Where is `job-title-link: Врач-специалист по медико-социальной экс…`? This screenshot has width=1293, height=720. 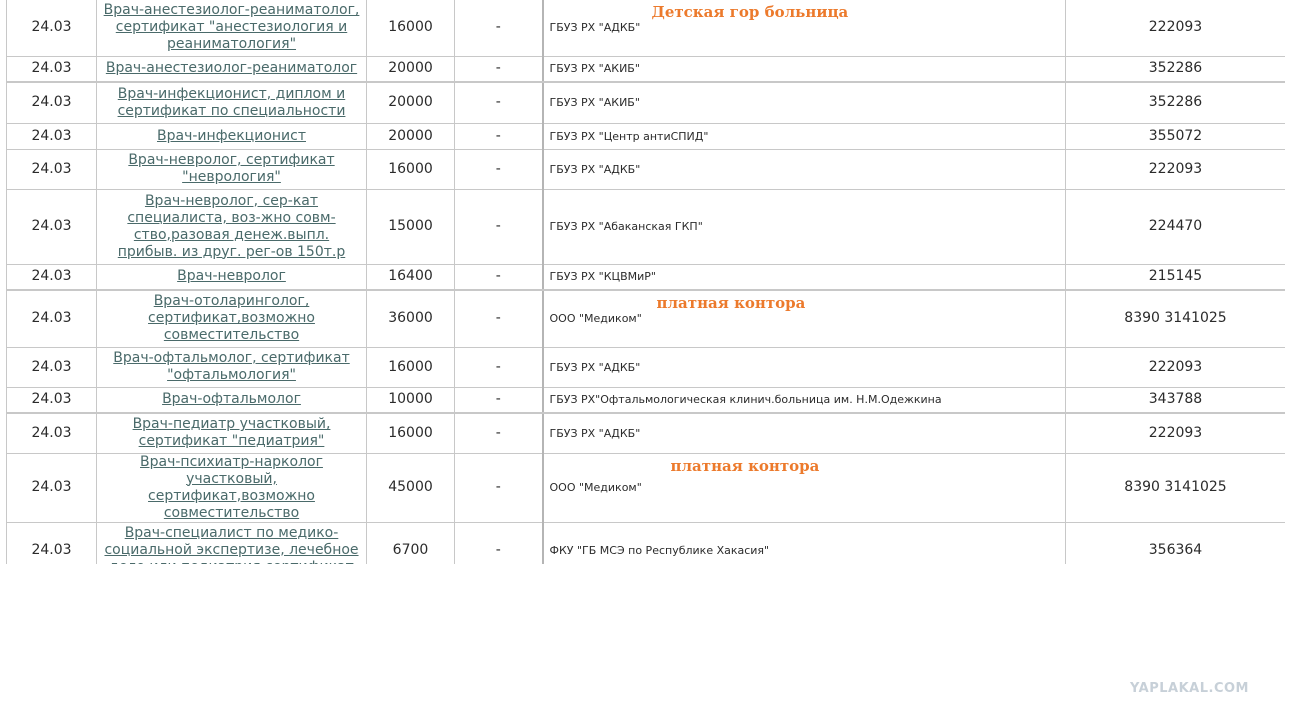
job-title-link: Врач-специалист по медико-социальной экс… is located at coordinates (231, 545).